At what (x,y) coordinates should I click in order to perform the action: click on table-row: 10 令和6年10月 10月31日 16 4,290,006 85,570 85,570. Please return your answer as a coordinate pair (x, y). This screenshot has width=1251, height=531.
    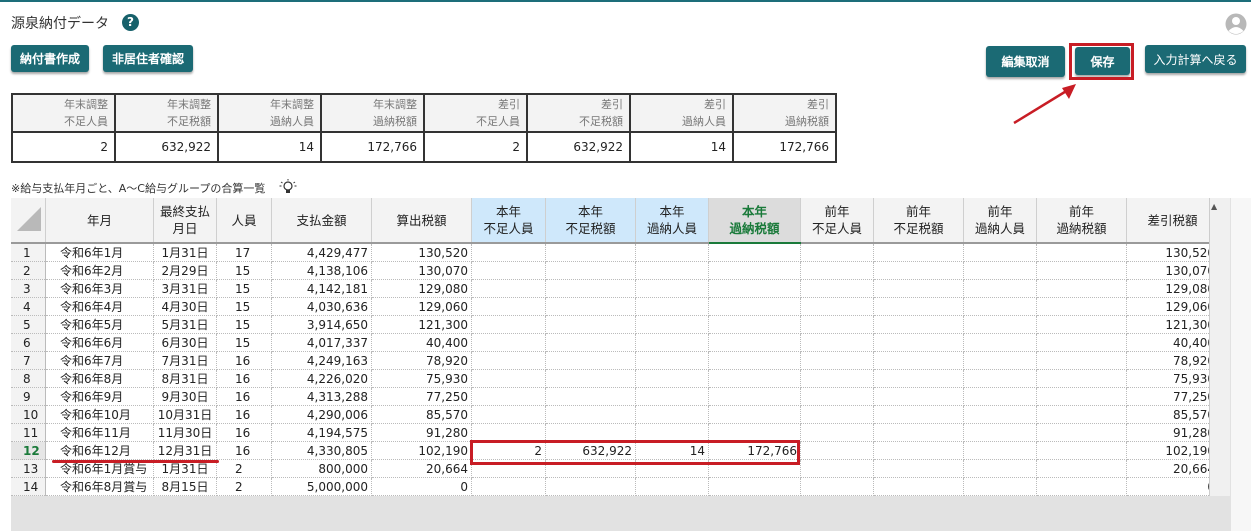
    Looking at the image, I should click on (615, 414).